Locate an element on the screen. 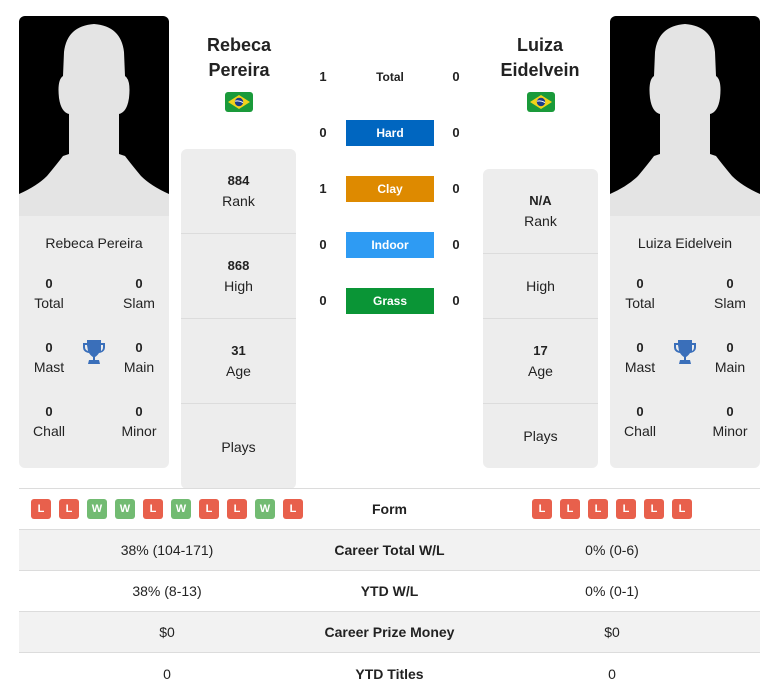  h2h-total-row: 1 Total 0 is located at coordinates (390, 77).